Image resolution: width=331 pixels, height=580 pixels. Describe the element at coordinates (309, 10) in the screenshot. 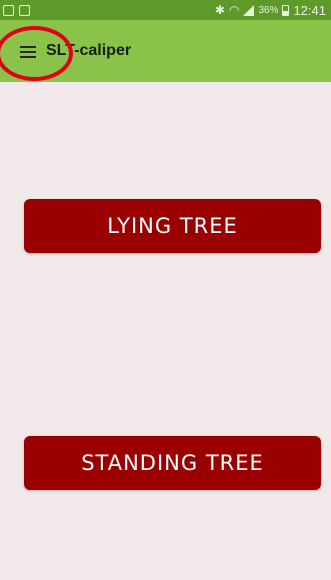

I see `clock: 12:41` at that location.